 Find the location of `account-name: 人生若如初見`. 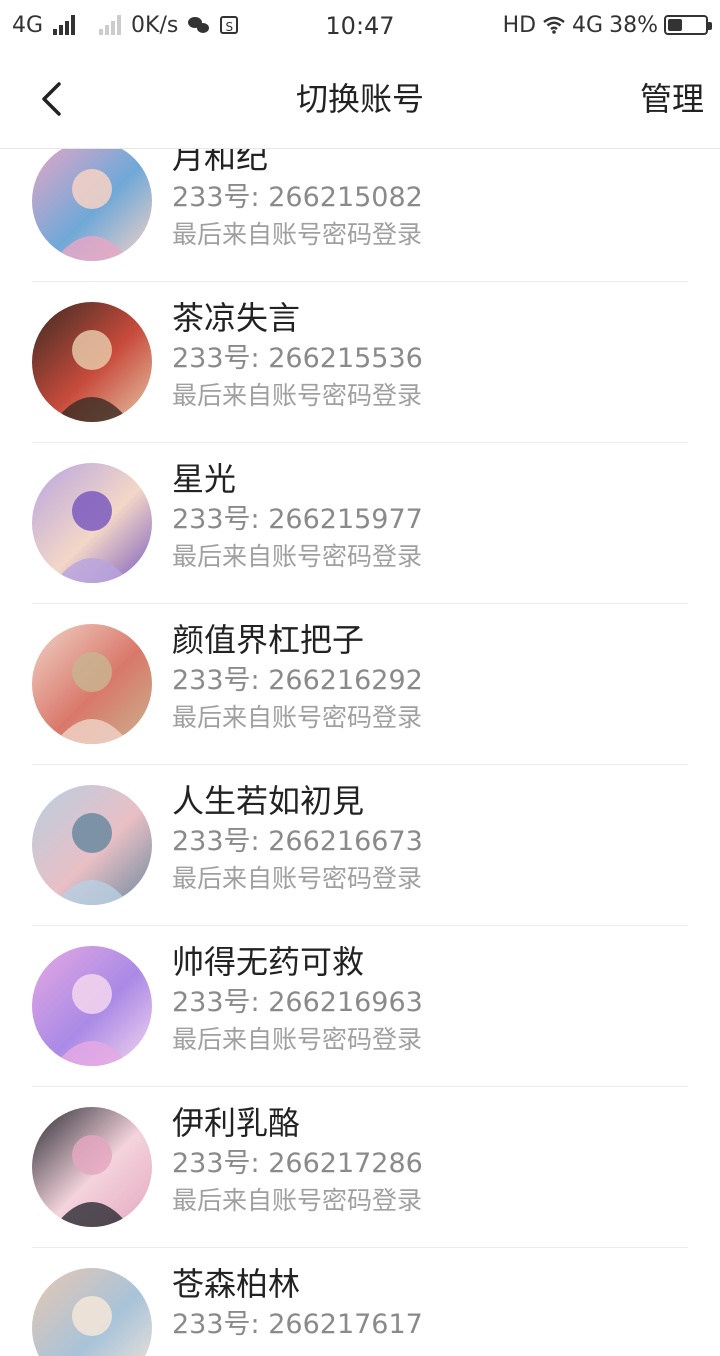

account-name: 人生若如初見 is located at coordinates (268, 801).